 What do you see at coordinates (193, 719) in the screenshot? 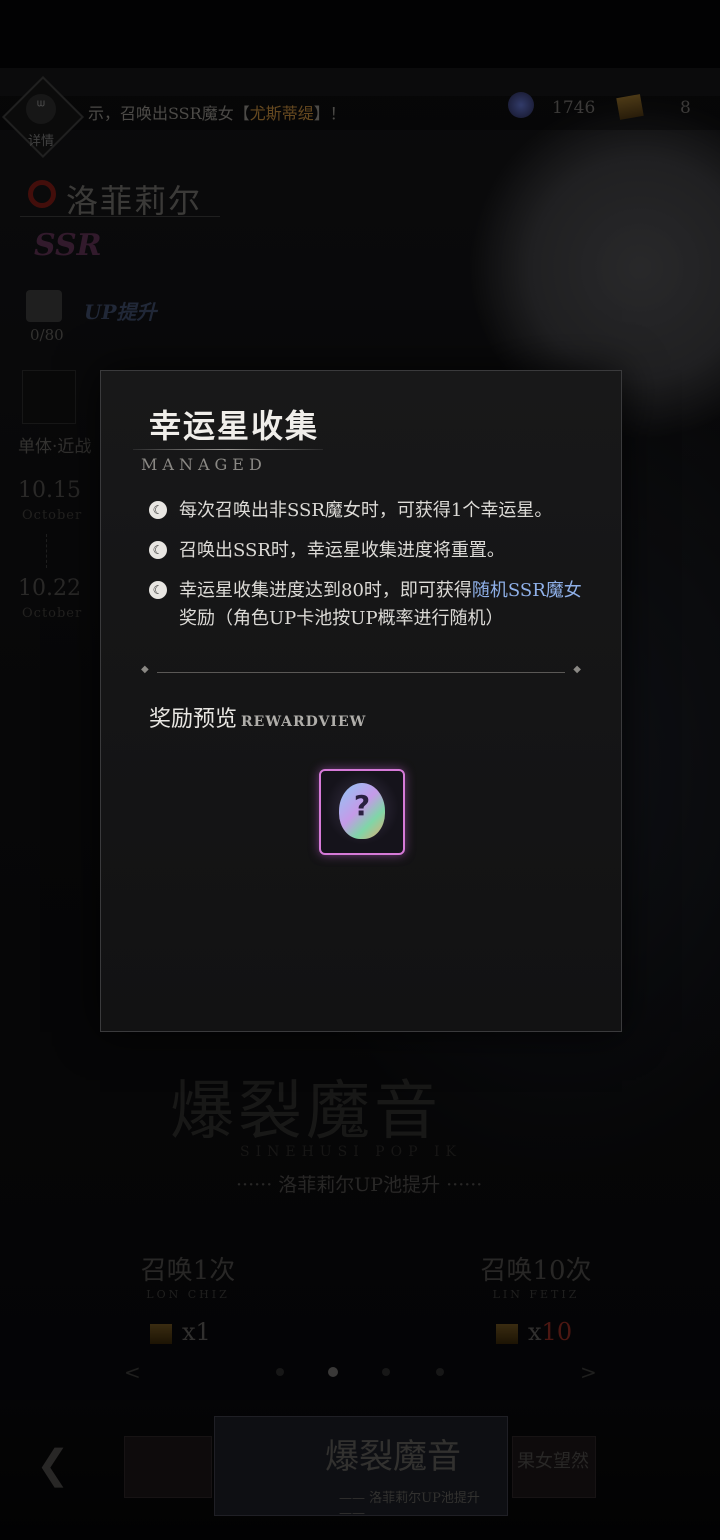
I see `reward-title-cn: 奖励预览` at bounding box center [193, 719].